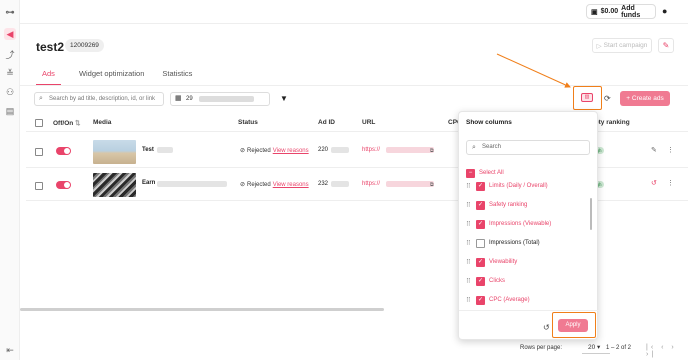  I want to click on col-off-on: Off/On ⇅, so click(66, 123).